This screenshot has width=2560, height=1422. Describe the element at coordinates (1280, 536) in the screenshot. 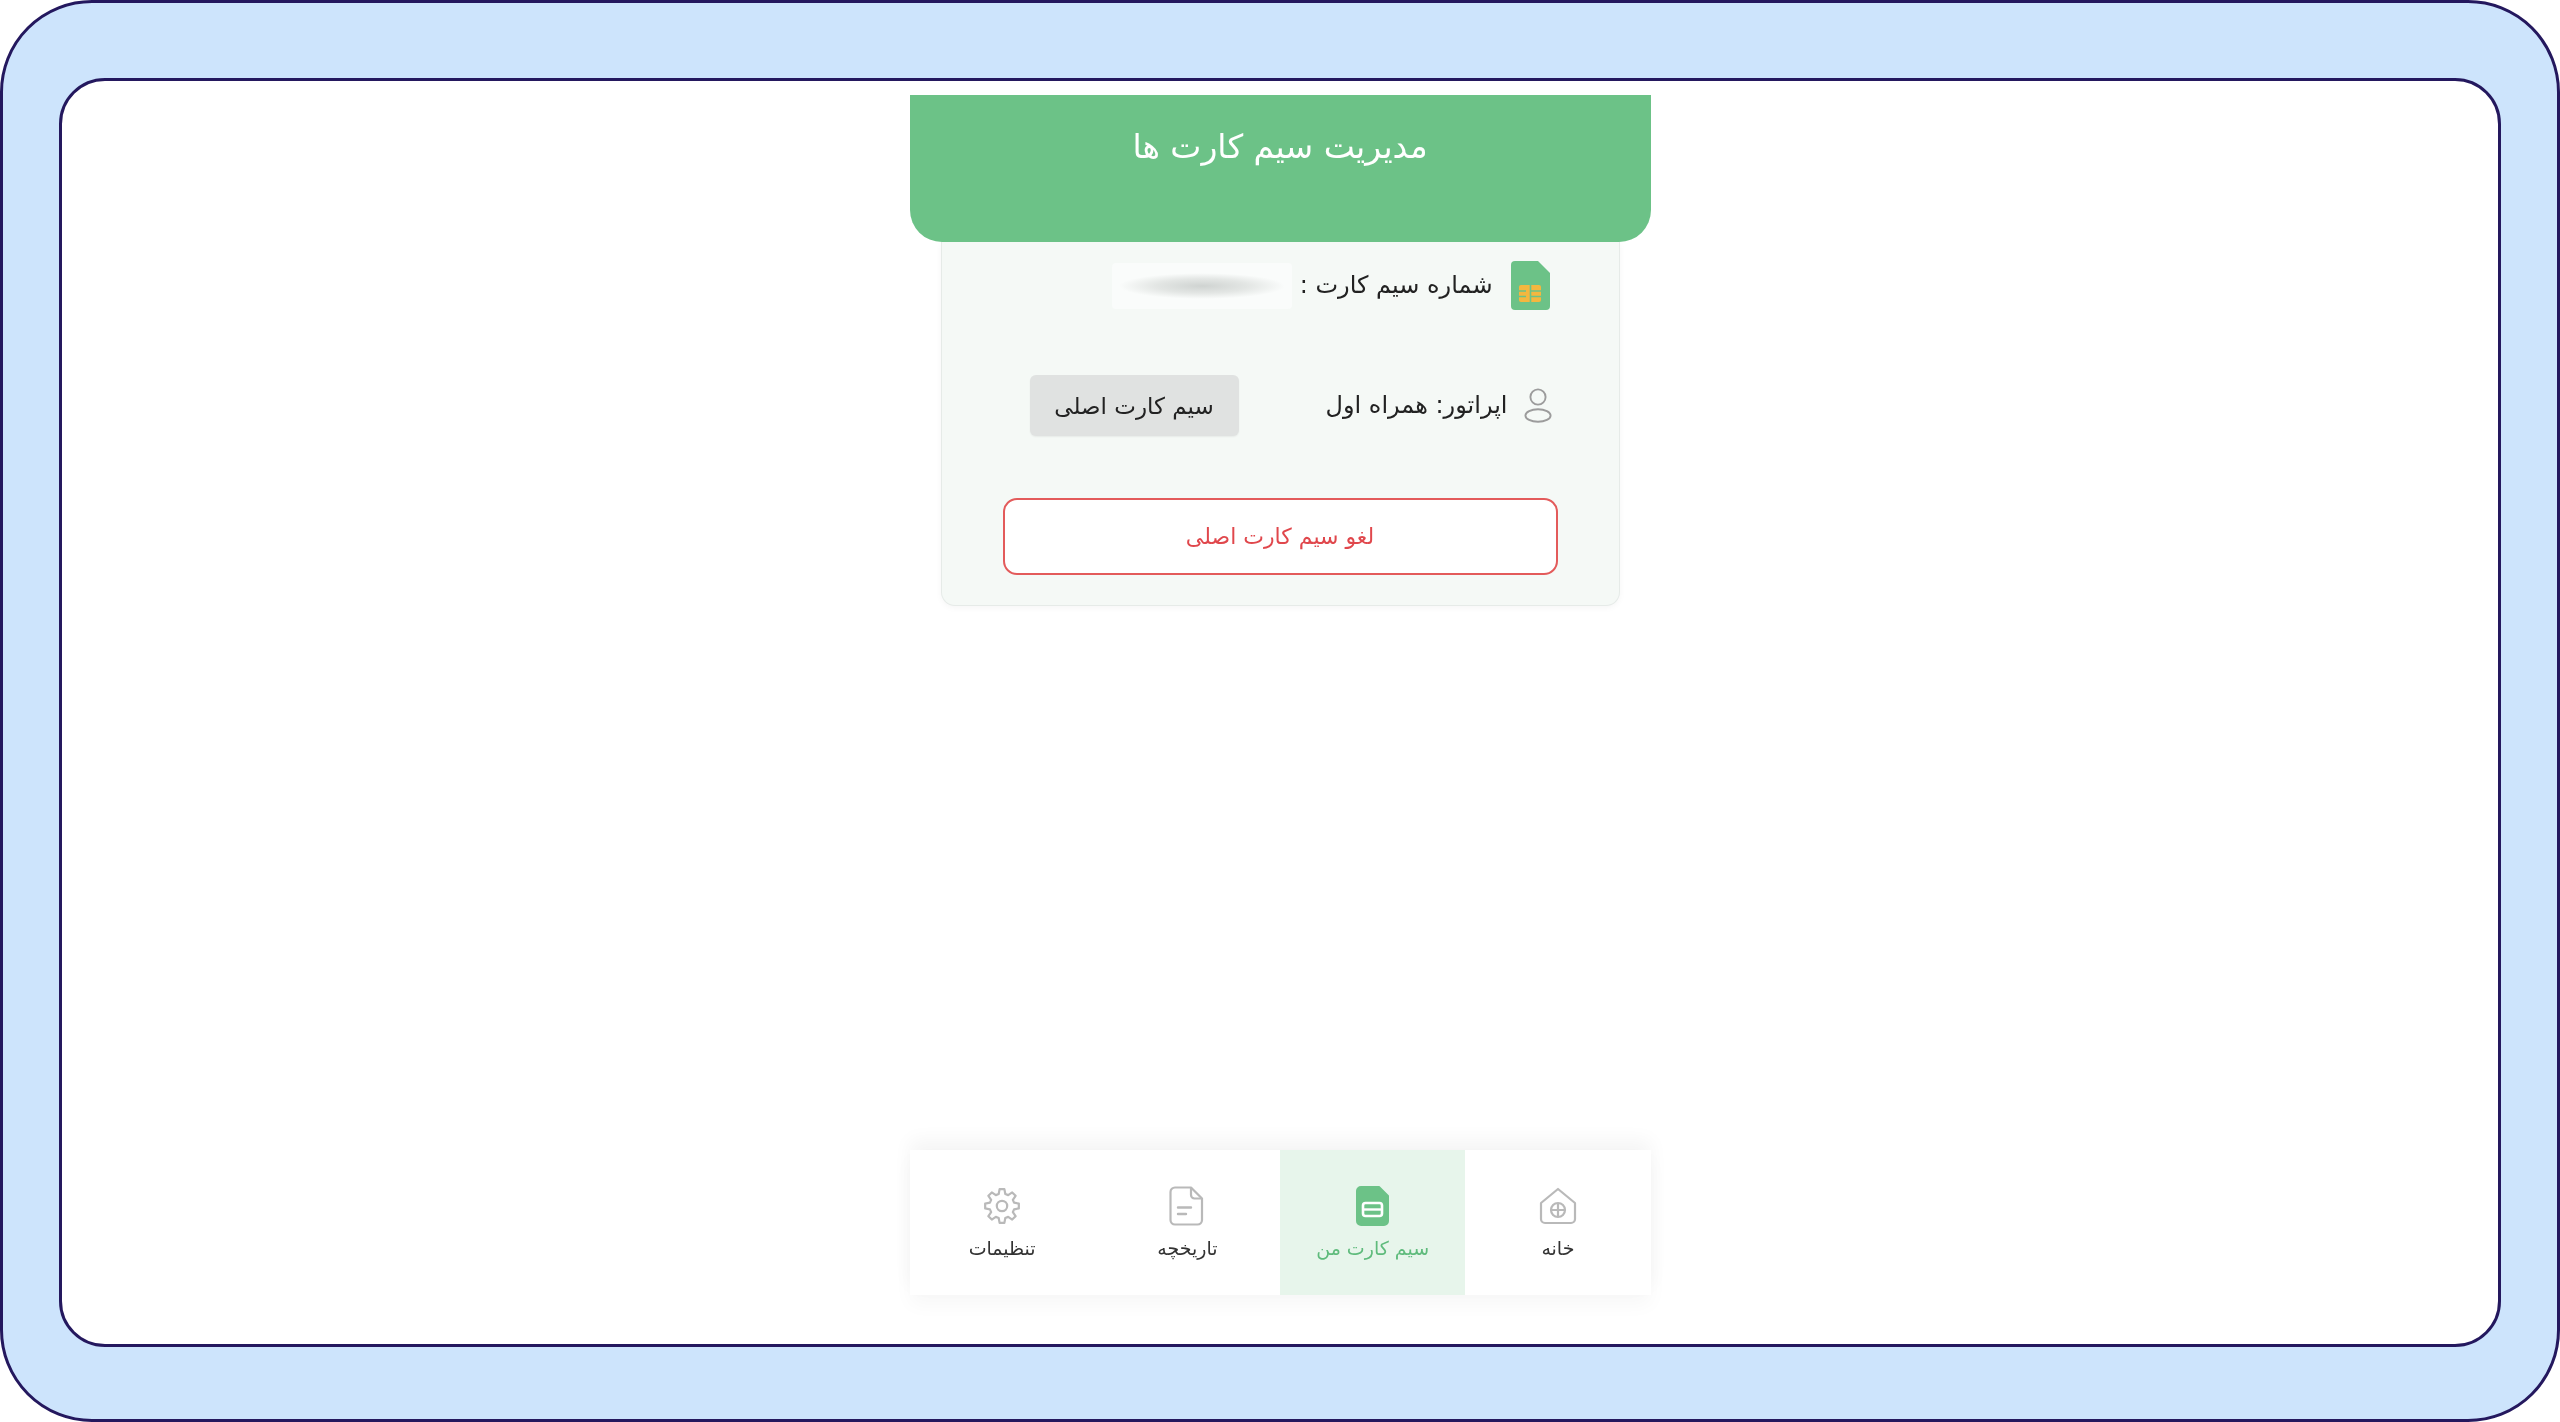

I see `cancel-primary-sim-button: لغو سیم کارت اصلی` at that location.